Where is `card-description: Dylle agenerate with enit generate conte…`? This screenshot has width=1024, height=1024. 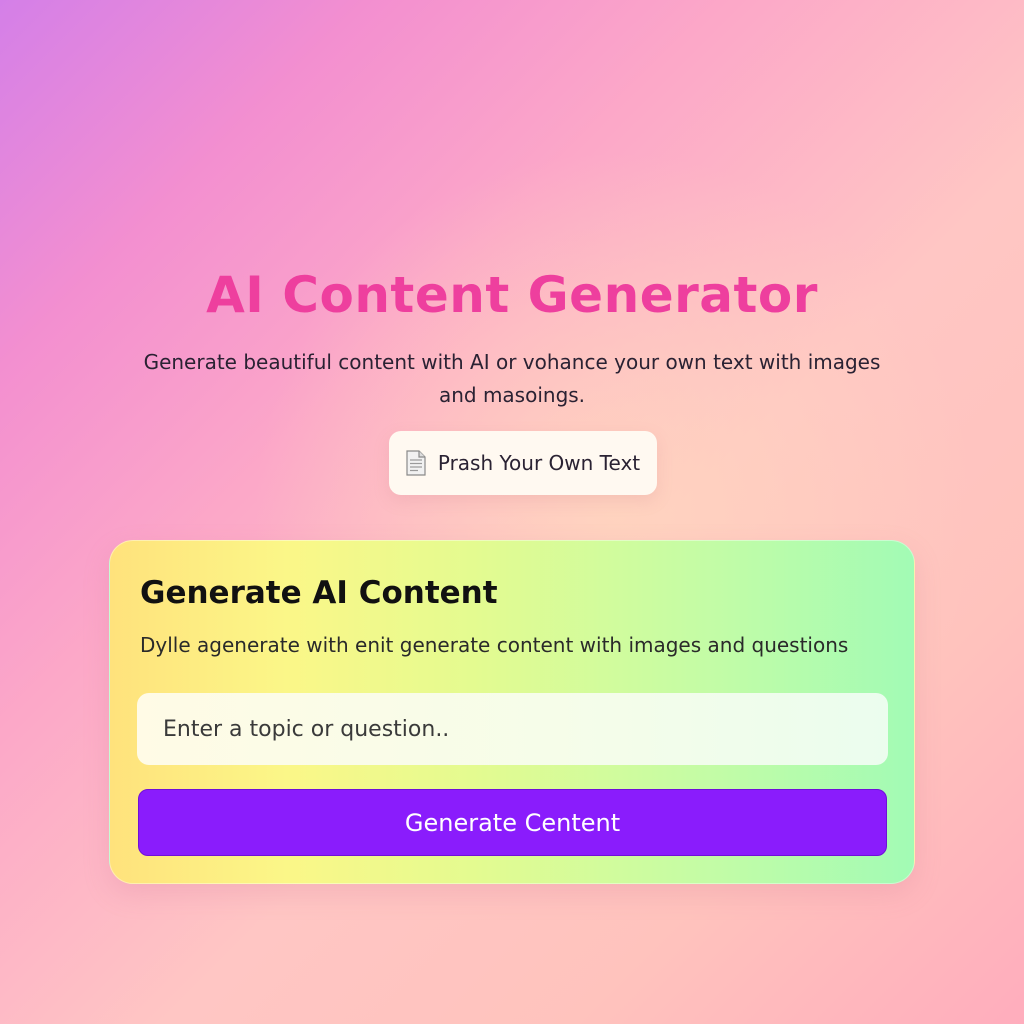 card-description: Dylle agenerate with enit generate conte… is located at coordinates (494, 645).